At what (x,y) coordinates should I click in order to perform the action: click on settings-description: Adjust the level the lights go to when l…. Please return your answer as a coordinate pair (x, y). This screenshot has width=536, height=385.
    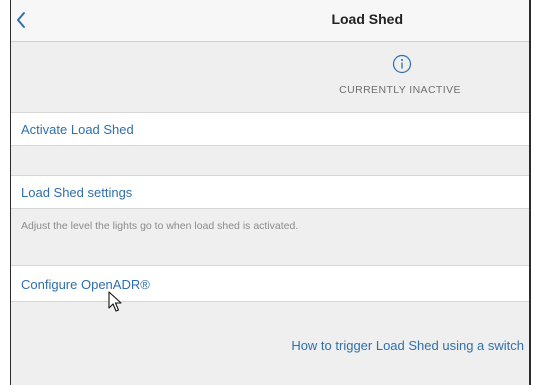
    Looking at the image, I should click on (160, 226).